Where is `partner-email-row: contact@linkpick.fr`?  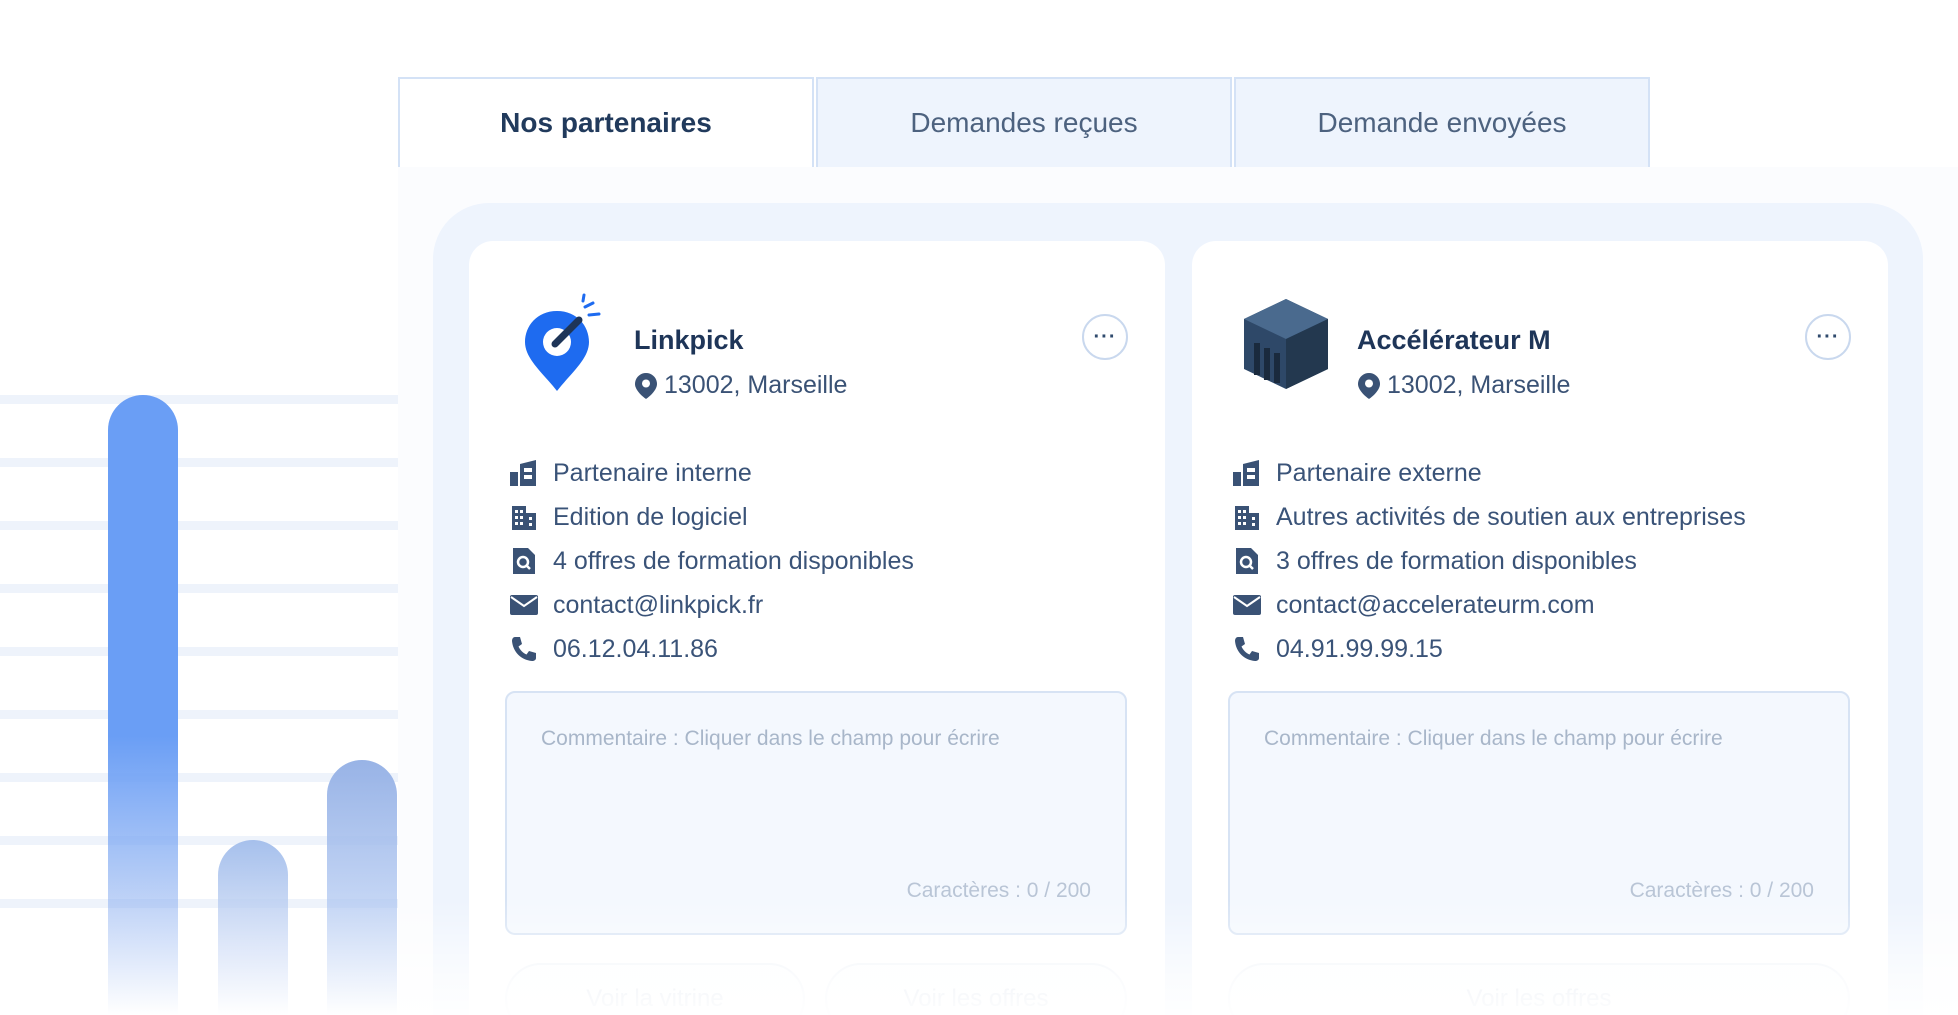 partner-email-row: contact@linkpick.fr is located at coordinates (710, 605).